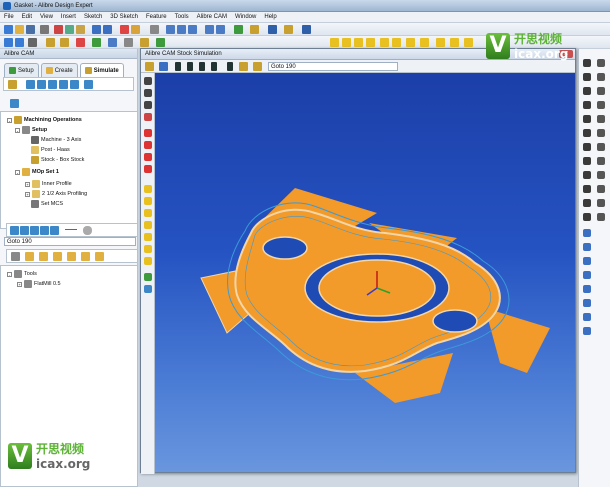 The image size is (610, 487). What do you see at coordinates (148, 189) in the screenshot?
I see `view-front-icon` at bounding box center [148, 189].